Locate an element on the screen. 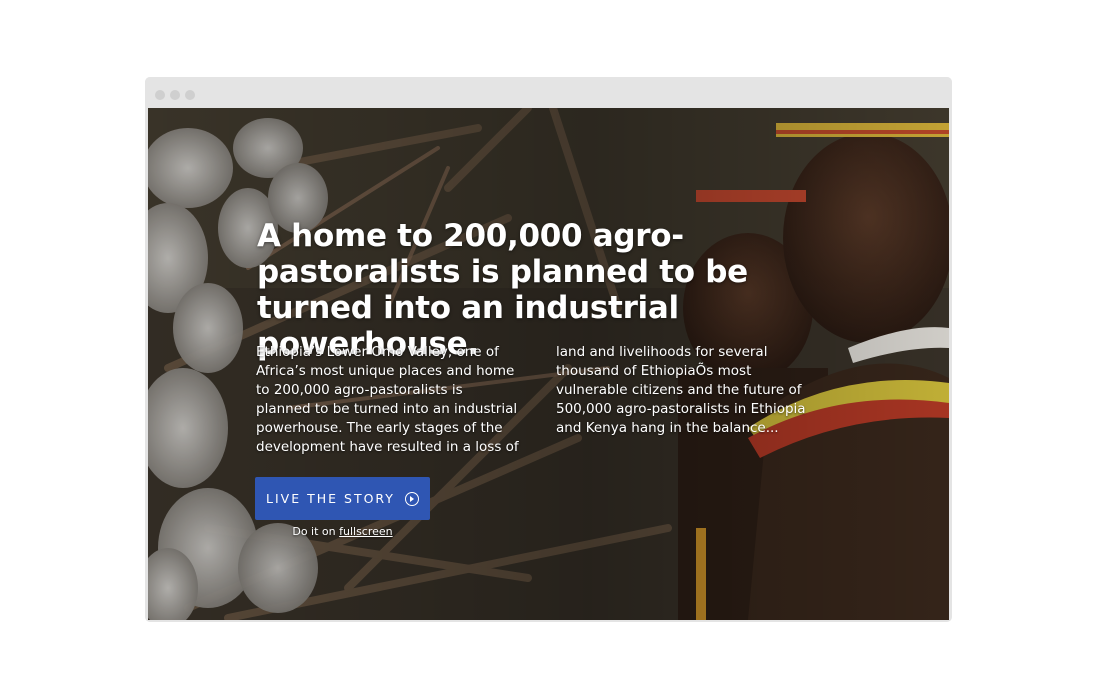 This screenshot has height=700, width=1096. fullscreen-hint: Do it on fullscreen is located at coordinates (342, 531).